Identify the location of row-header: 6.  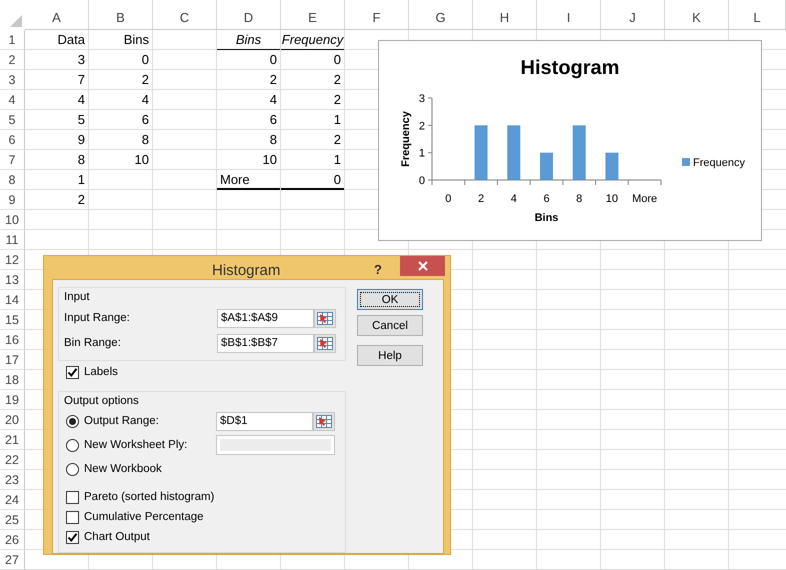
(12, 140).